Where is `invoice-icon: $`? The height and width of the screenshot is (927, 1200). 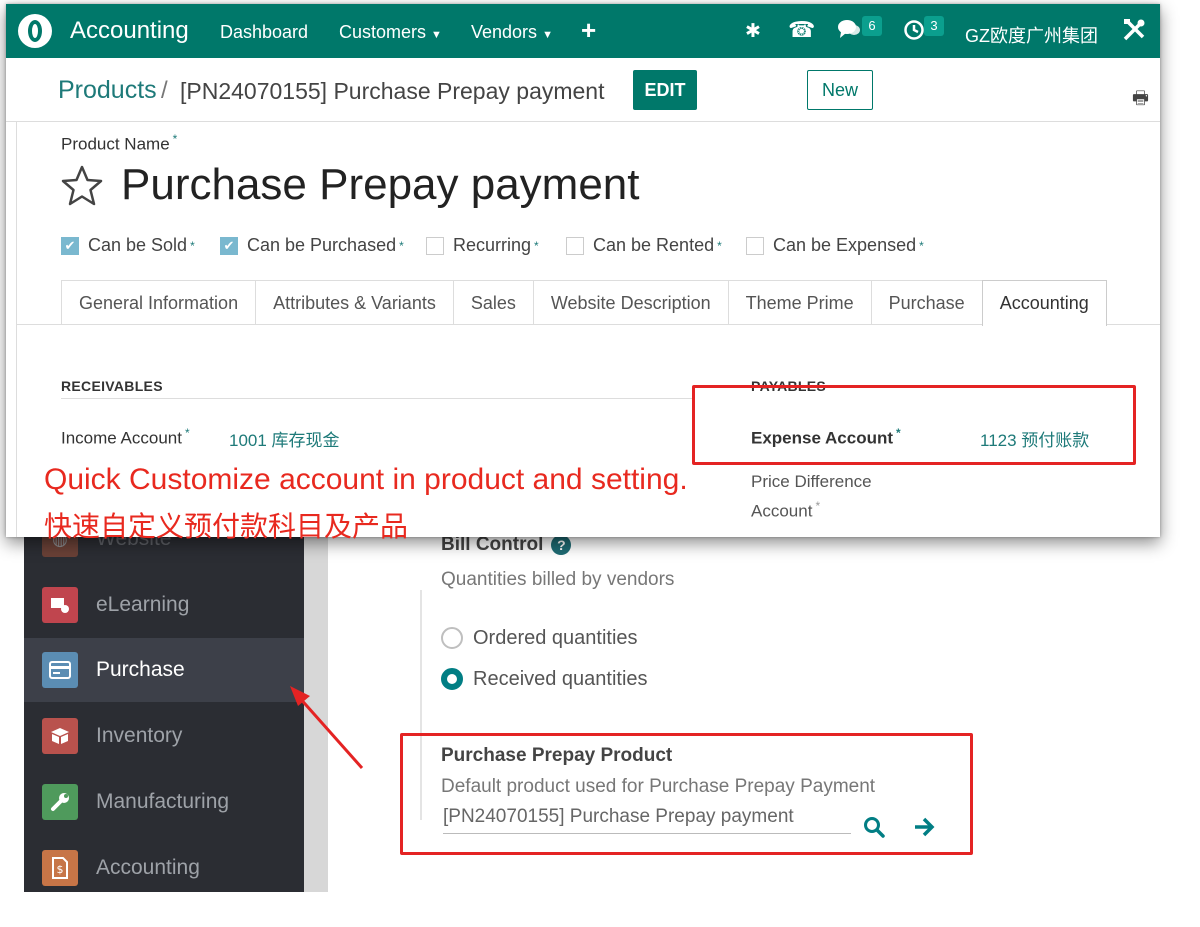
invoice-icon: $ is located at coordinates (60, 868).